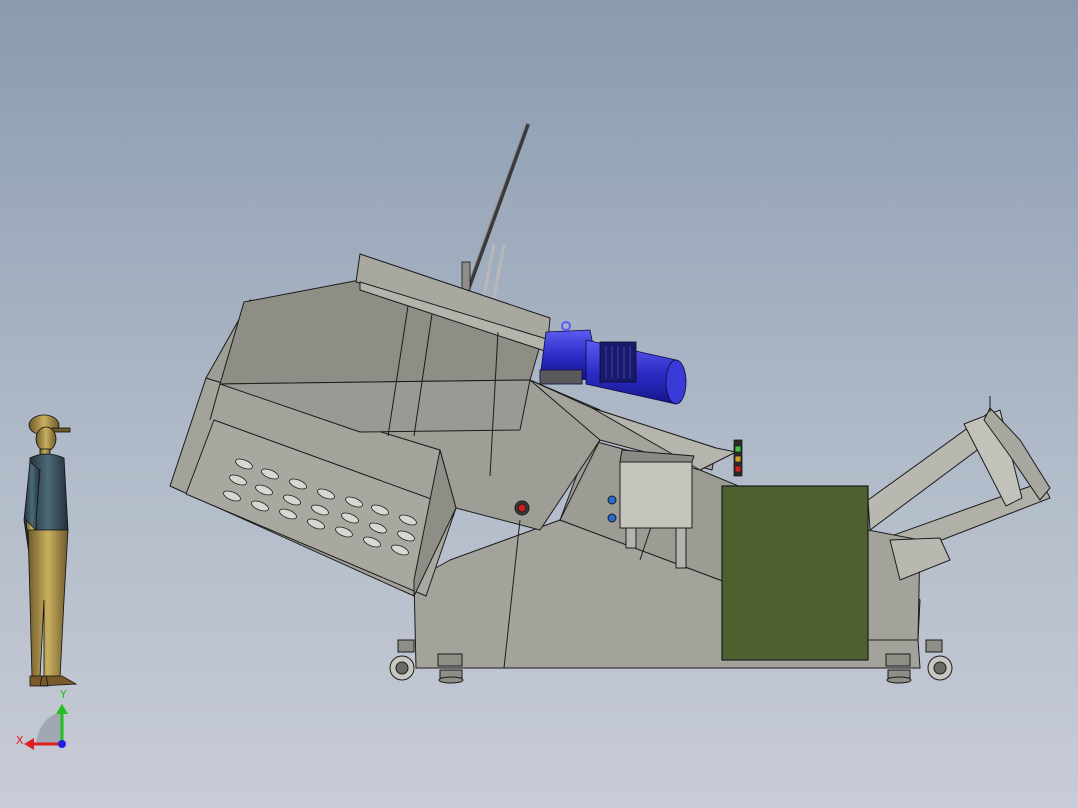 This screenshot has height=808, width=1078. What do you see at coordinates (53, 681) in the screenshot?
I see `shoes` at bounding box center [53, 681].